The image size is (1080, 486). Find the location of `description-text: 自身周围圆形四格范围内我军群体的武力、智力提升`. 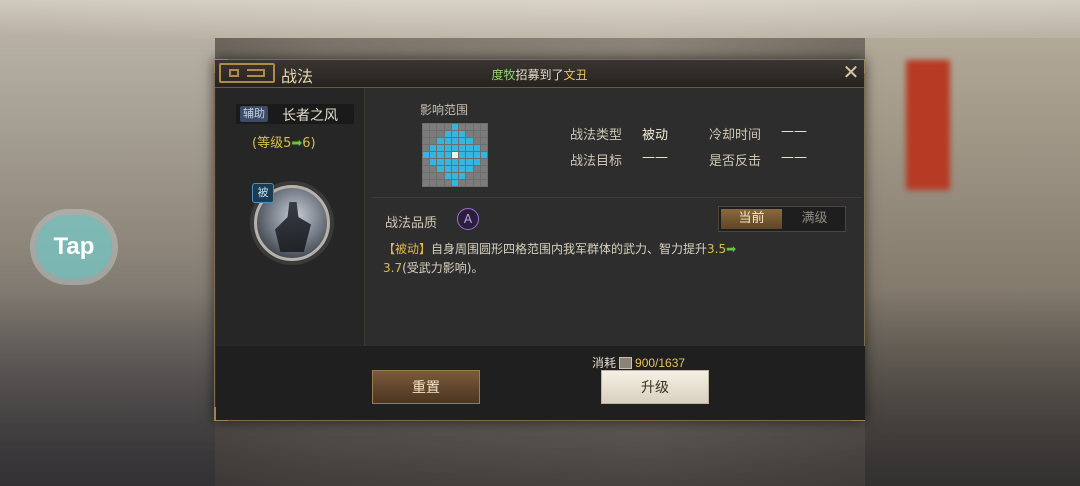

description-text: 自身周围圆形四格范围内我军群体的武力、智力提升 is located at coordinates (569, 249).